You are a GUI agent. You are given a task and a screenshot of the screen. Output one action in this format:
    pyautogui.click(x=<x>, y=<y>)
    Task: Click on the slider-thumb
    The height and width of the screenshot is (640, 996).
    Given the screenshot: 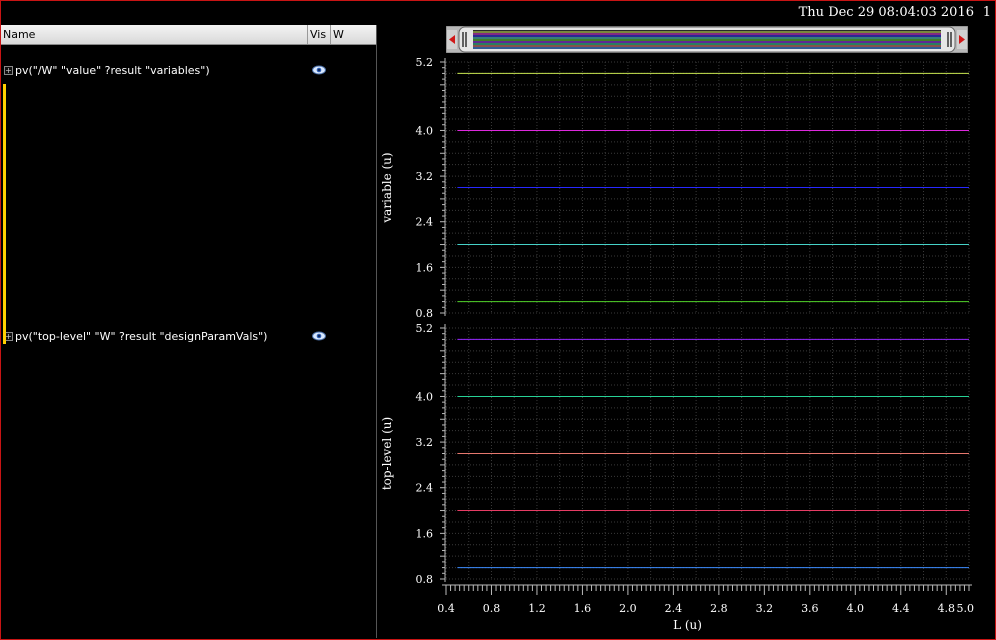 What is the action you would take?
    pyautogui.click(x=707, y=39)
    